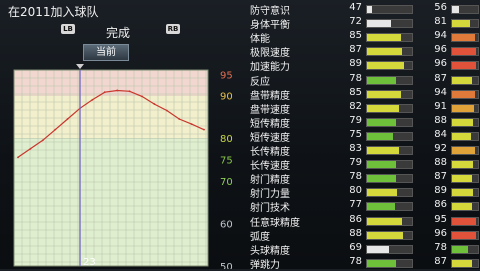 The image size is (480, 271). Describe the element at coordinates (363, 249) in the screenshot. I see `stat-row: 头球精度 69 78` at that location.